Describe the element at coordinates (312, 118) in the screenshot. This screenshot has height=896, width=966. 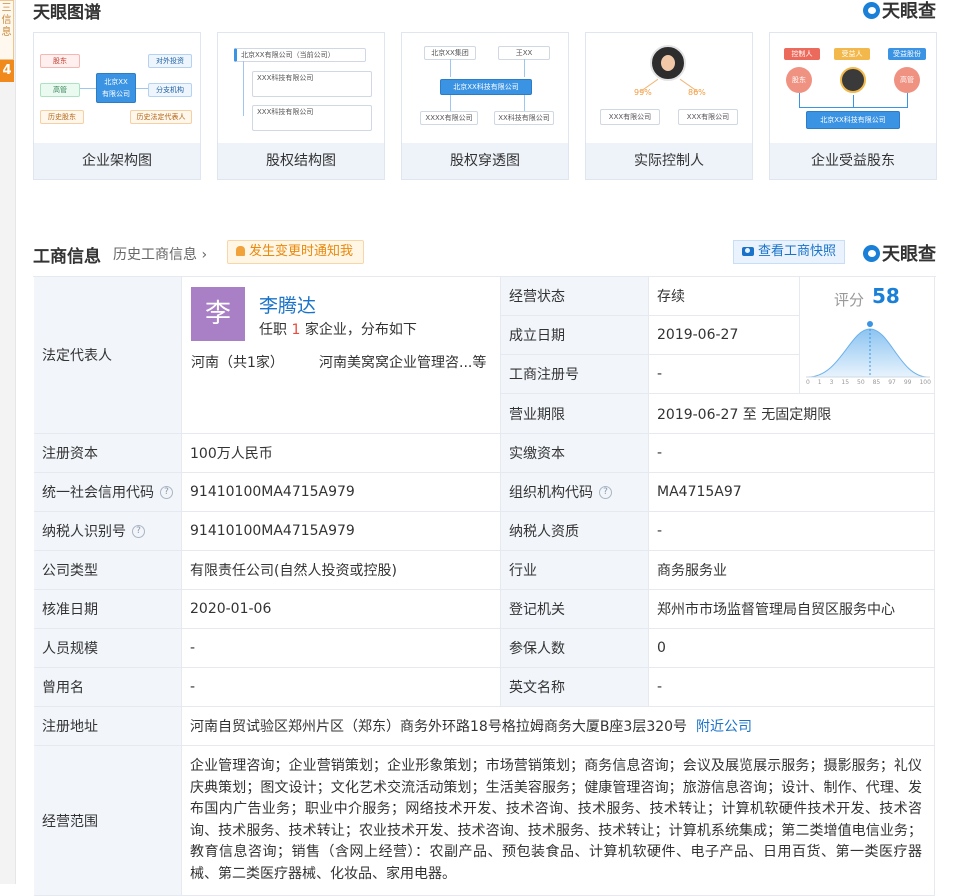
I see `node-sub-company-b: XXX科技有限公司` at that location.